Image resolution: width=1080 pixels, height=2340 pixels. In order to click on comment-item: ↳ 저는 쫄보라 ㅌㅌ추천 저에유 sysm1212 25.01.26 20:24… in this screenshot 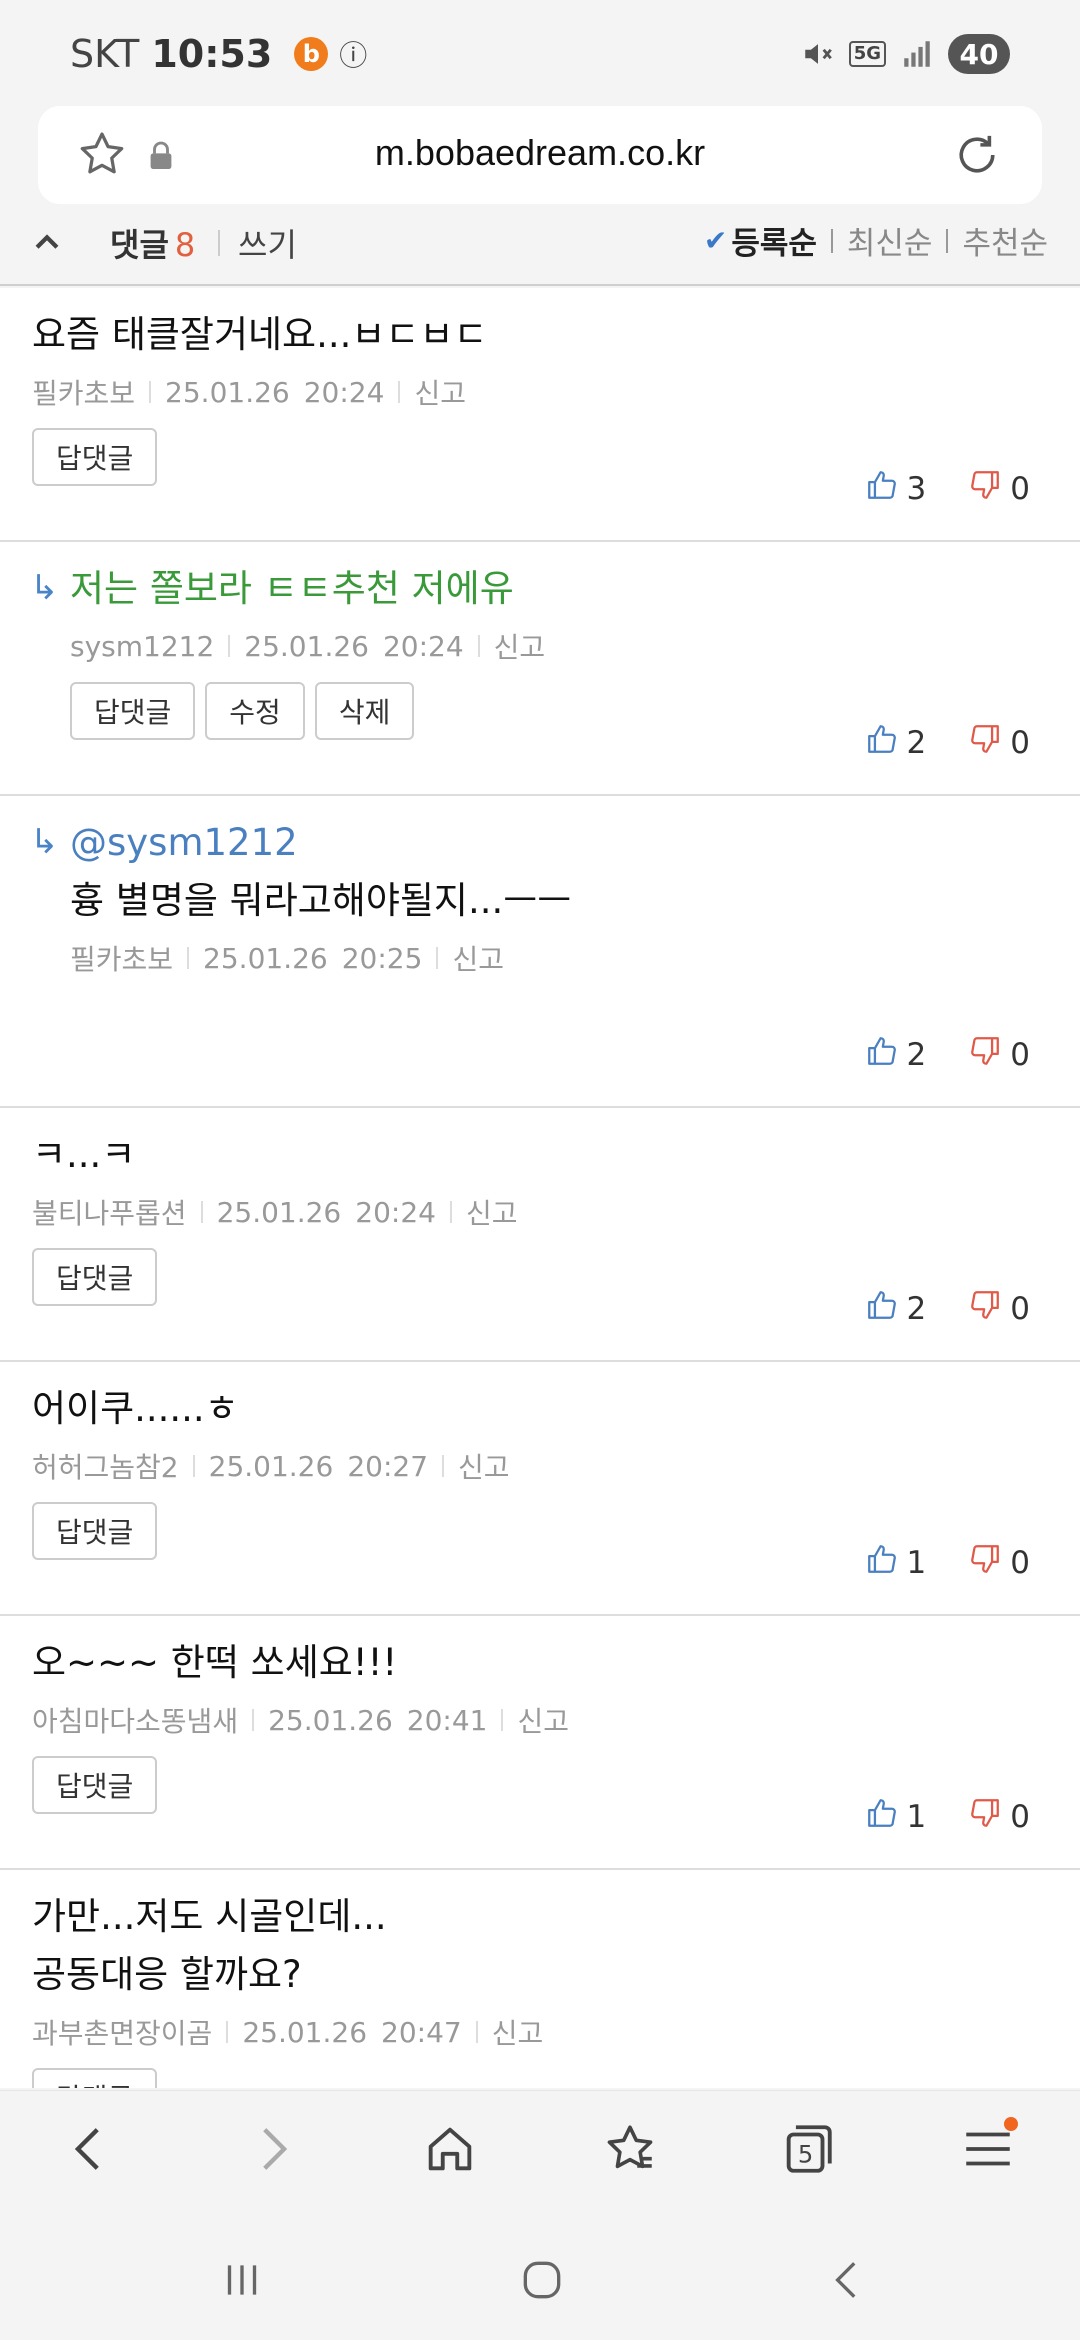, I will do `click(540, 669)`.